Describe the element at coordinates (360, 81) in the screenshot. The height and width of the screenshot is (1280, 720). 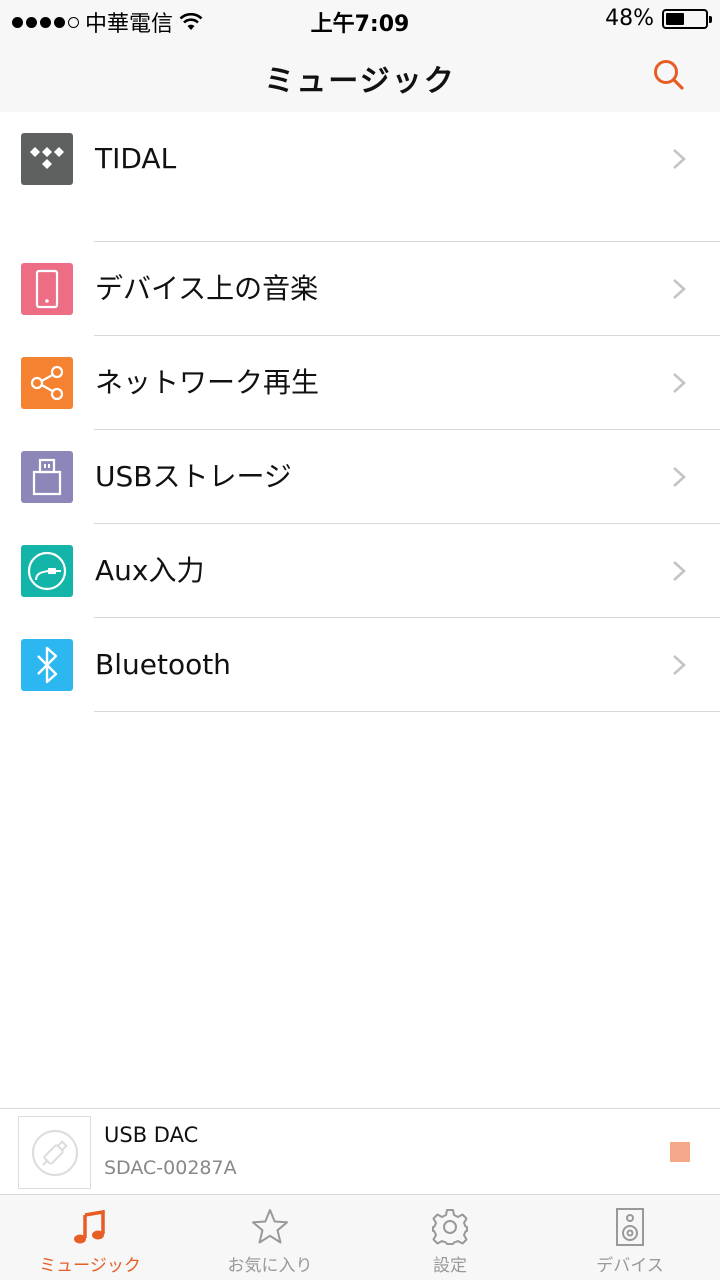
I see `page-title: ミュージック` at that location.